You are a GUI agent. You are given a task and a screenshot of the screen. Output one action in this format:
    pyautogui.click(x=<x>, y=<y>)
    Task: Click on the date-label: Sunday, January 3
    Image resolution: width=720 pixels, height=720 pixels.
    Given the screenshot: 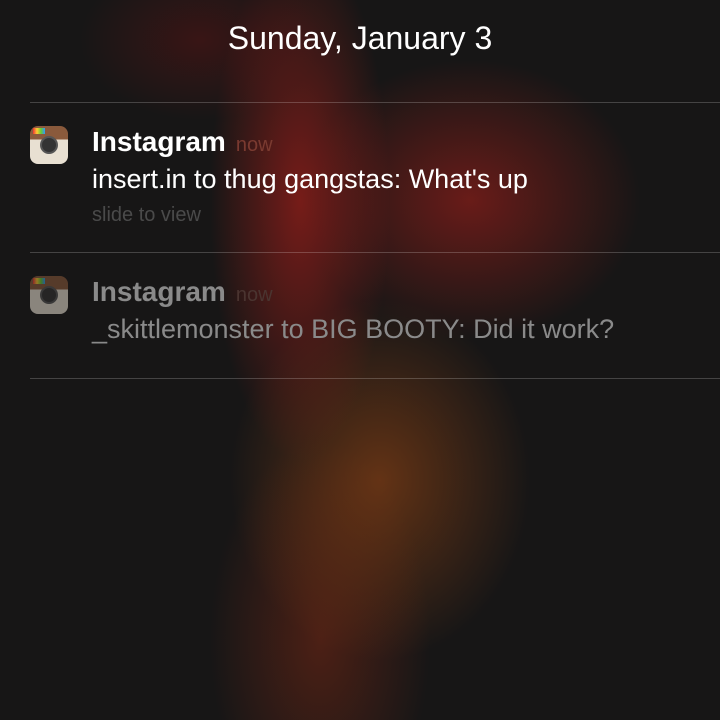 What is the action you would take?
    pyautogui.click(x=360, y=38)
    